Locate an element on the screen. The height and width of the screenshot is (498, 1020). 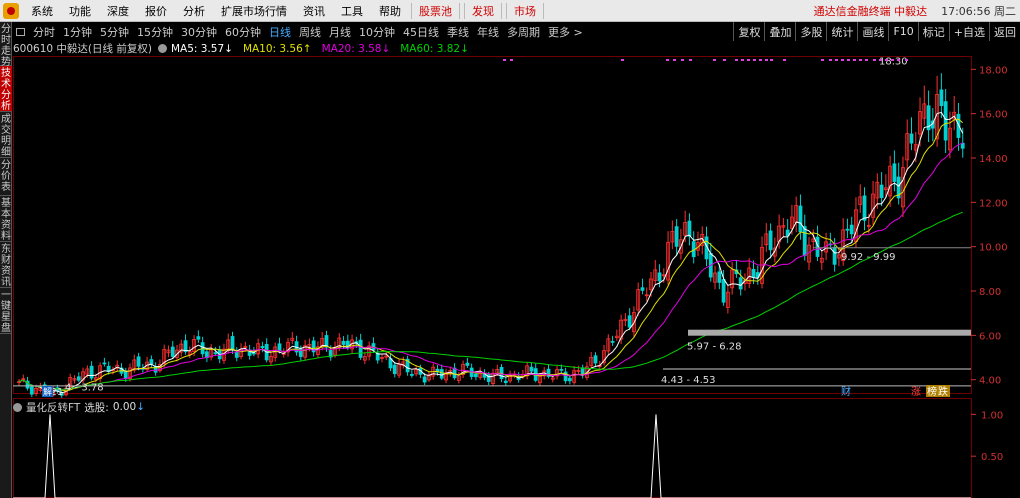
overlay-button: 叠加 is located at coordinates (779, 31).